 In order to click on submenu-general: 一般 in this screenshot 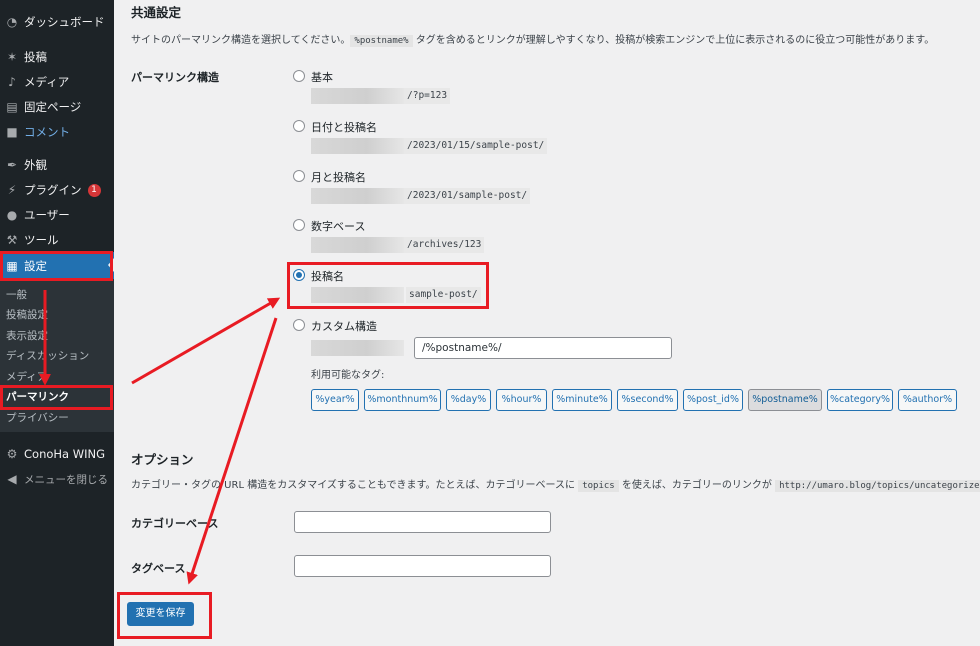, I will do `click(57, 294)`.